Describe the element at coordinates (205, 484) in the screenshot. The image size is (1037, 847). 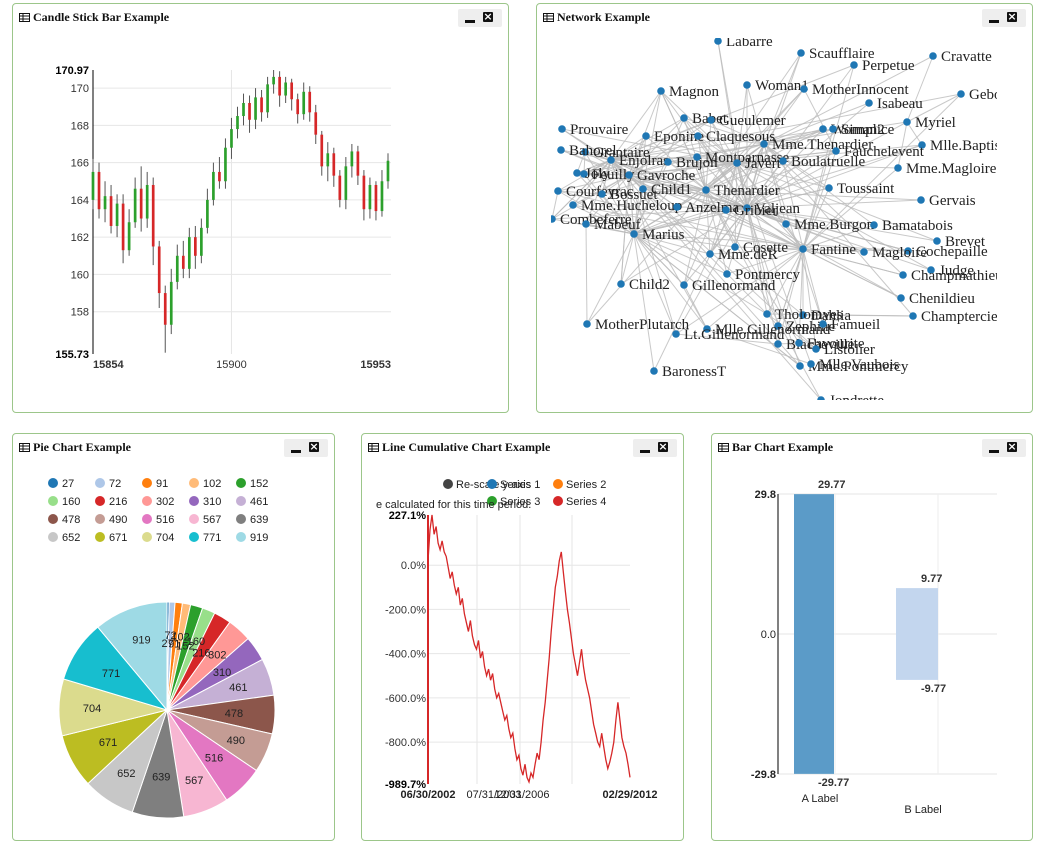
I see `legend-item: 102` at that location.